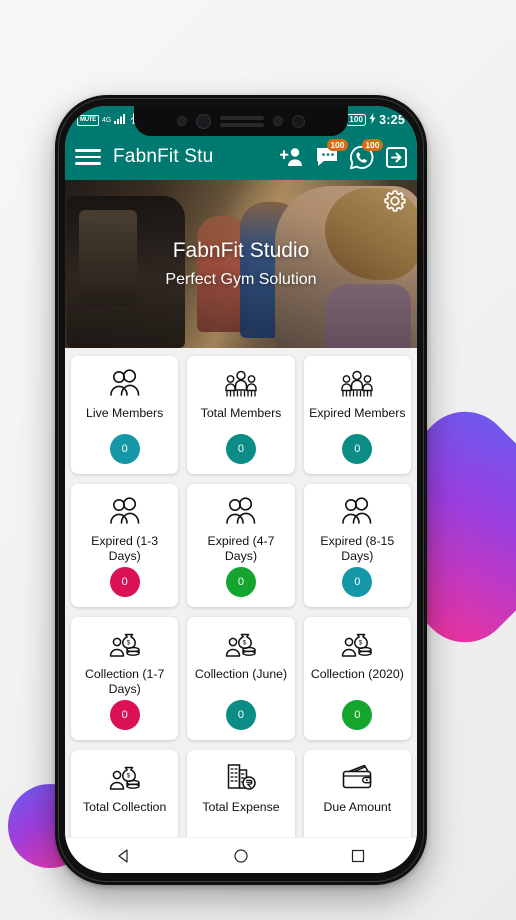  What do you see at coordinates (241, 157) in the screenshot?
I see `app-bar: FabnFit Stu 100 100` at bounding box center [241, 157].